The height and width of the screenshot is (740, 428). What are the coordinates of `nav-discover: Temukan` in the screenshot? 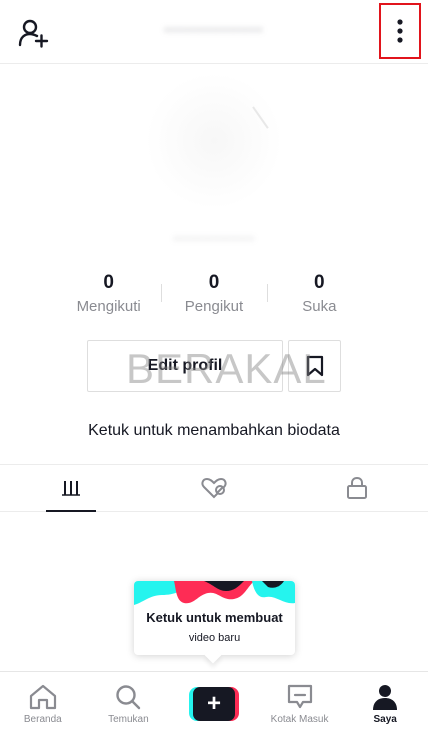 It's located at (129, 706).